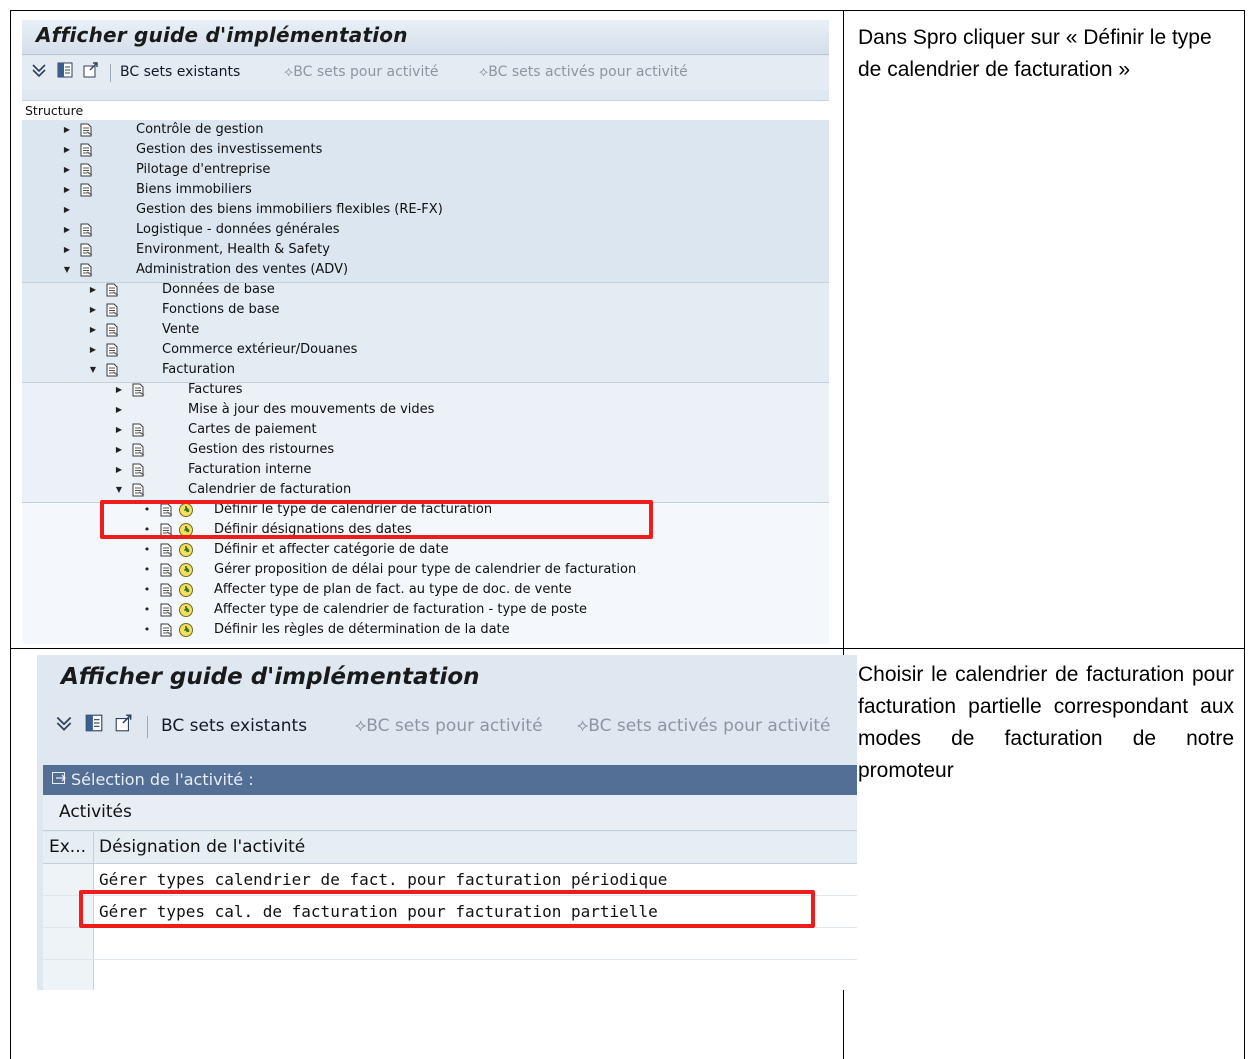  I want to click on highlight-box-definir-type, so click(376, 519).